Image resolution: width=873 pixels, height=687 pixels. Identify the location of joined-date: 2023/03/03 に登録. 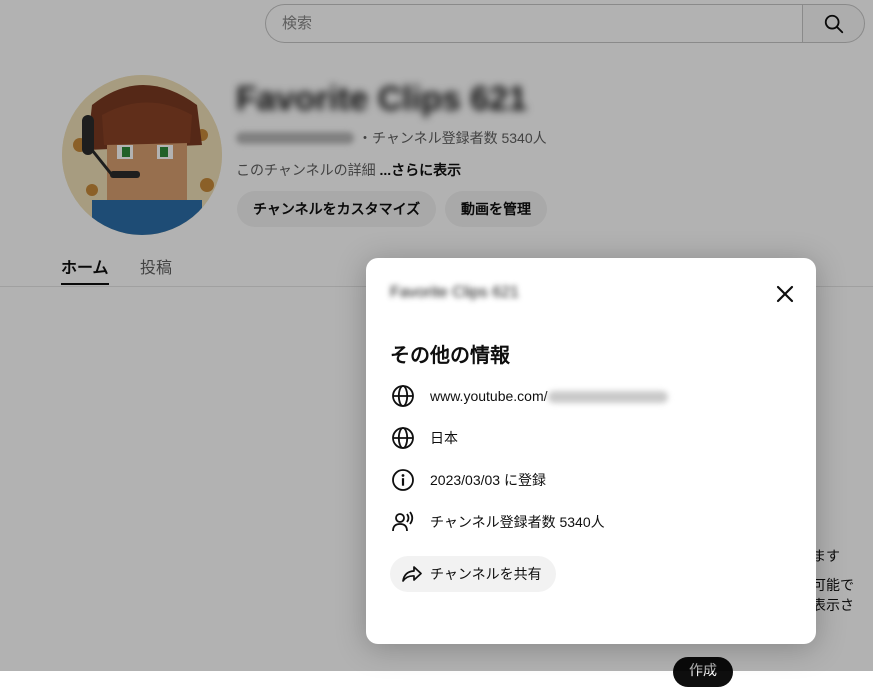
(488, 480).